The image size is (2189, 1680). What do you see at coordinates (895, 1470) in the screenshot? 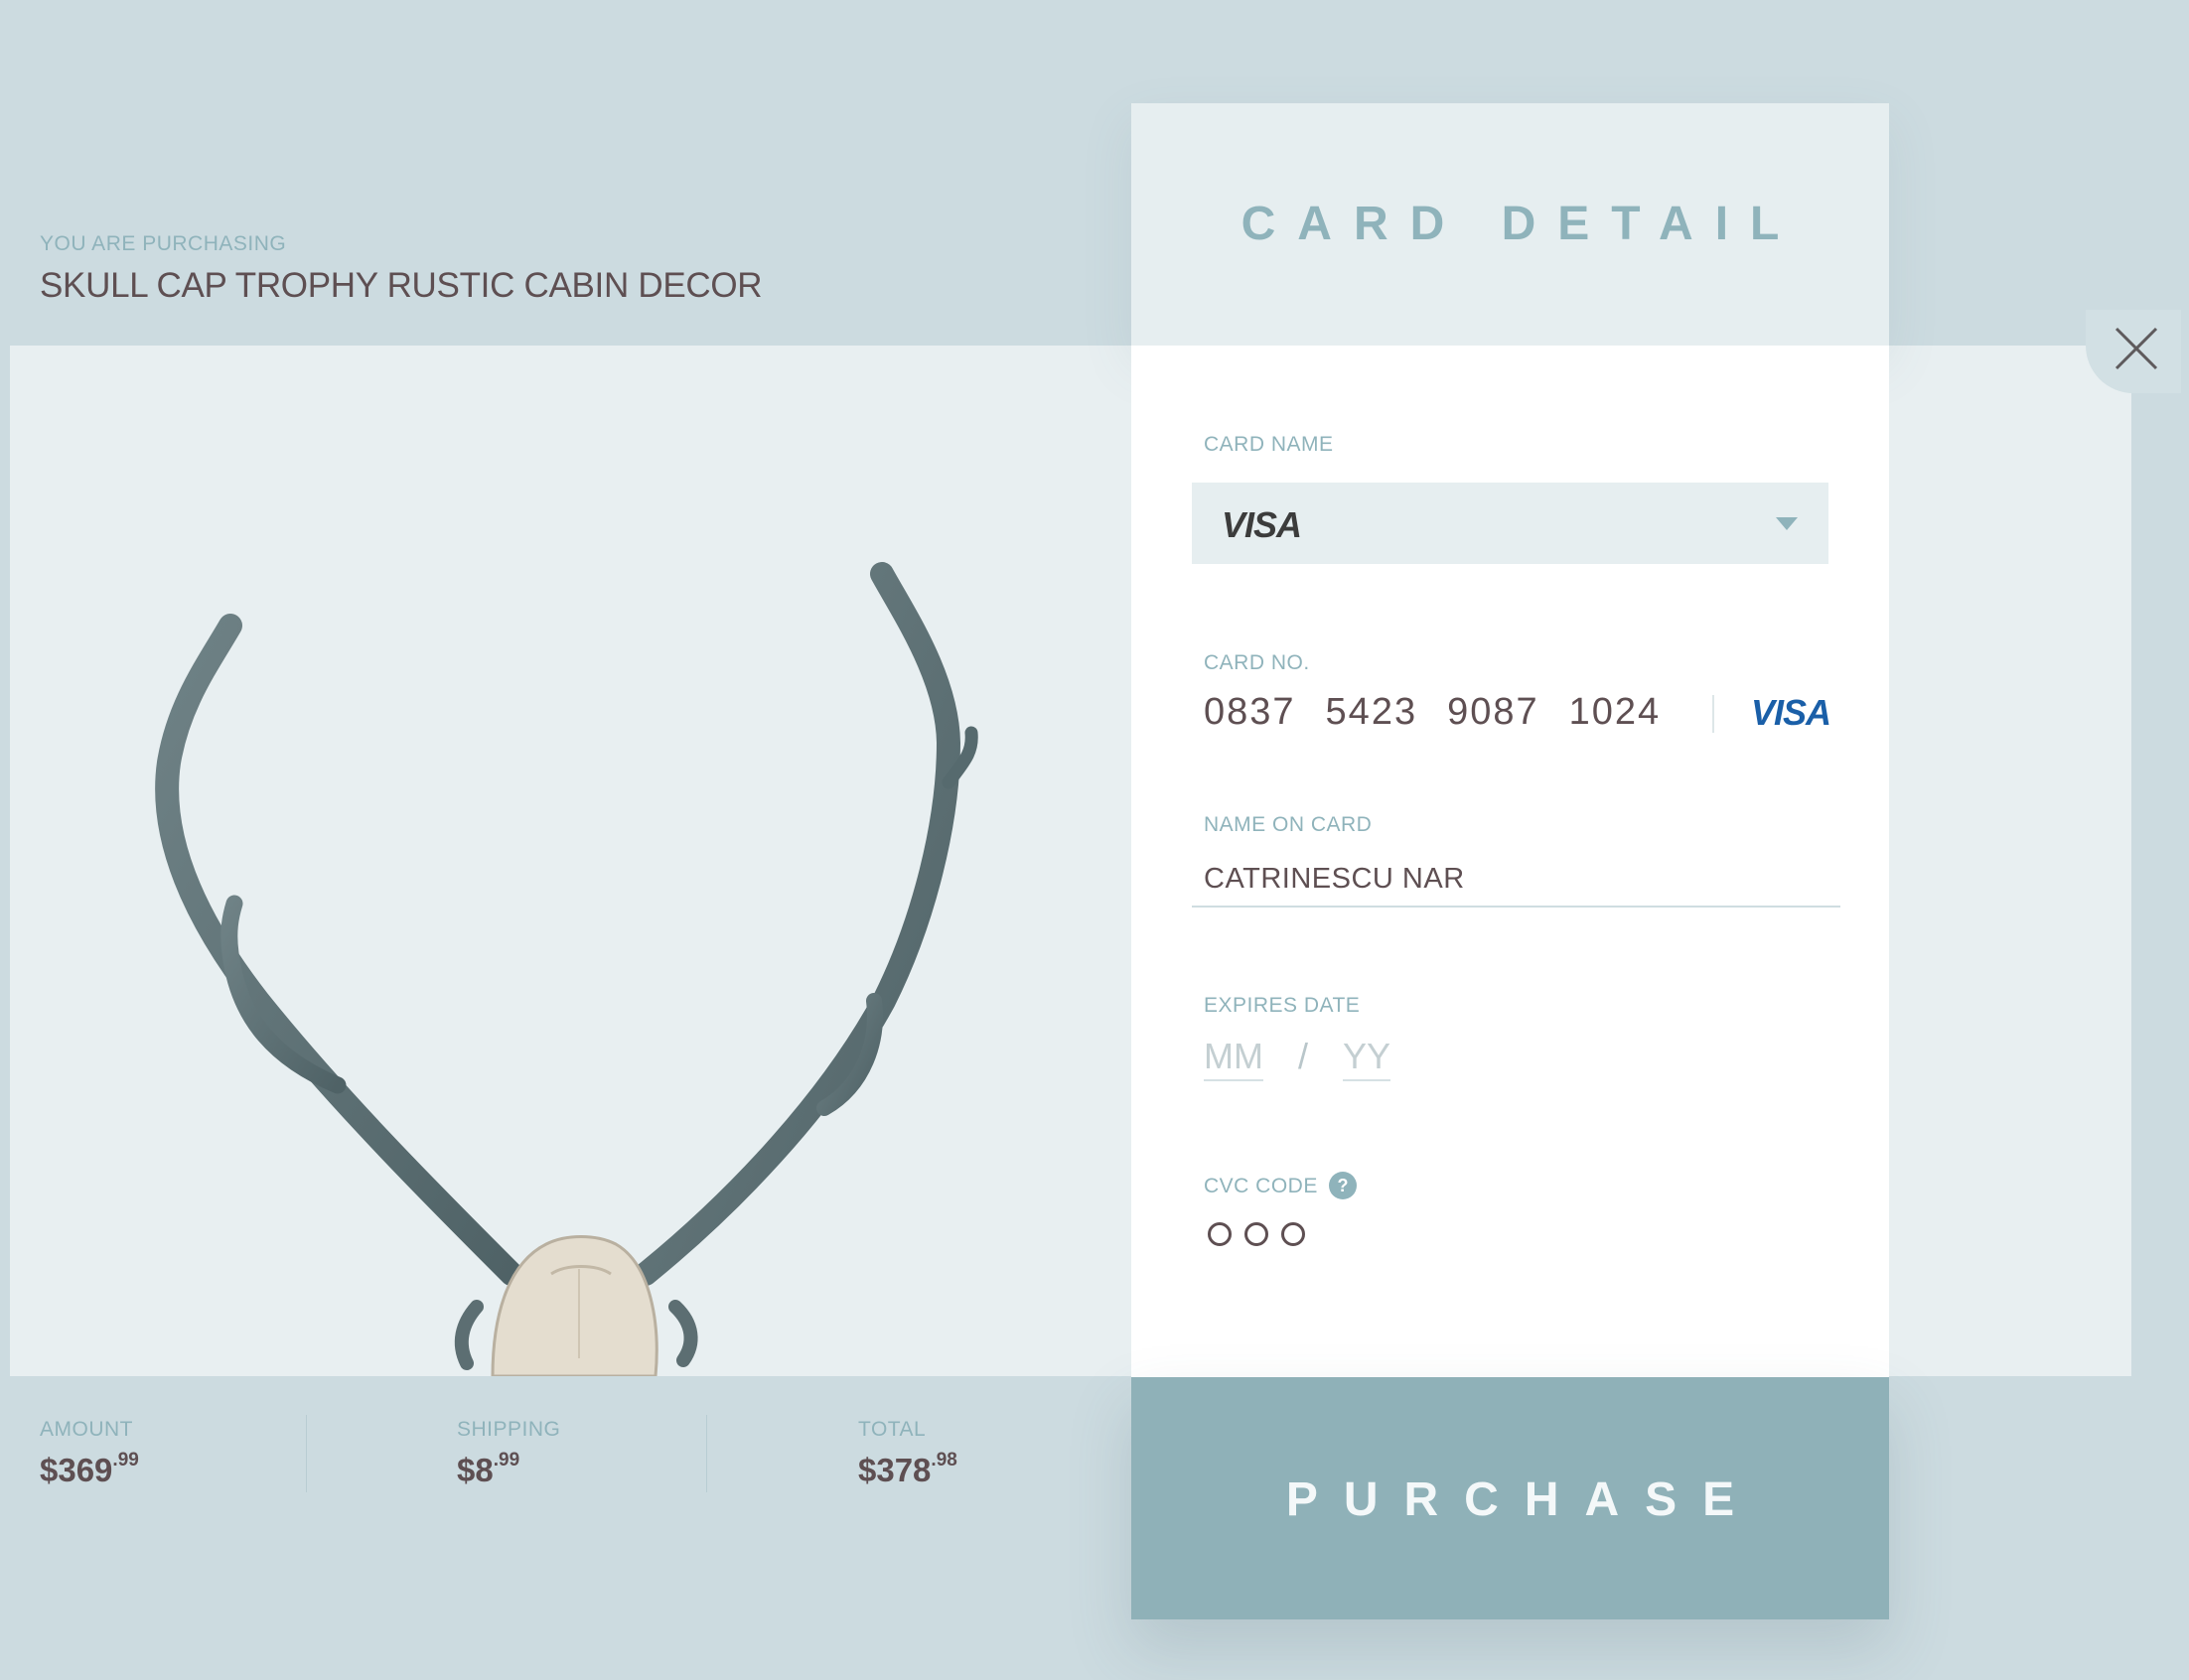
I see `total-dollars: $378` at bounding box center [895, 1470].